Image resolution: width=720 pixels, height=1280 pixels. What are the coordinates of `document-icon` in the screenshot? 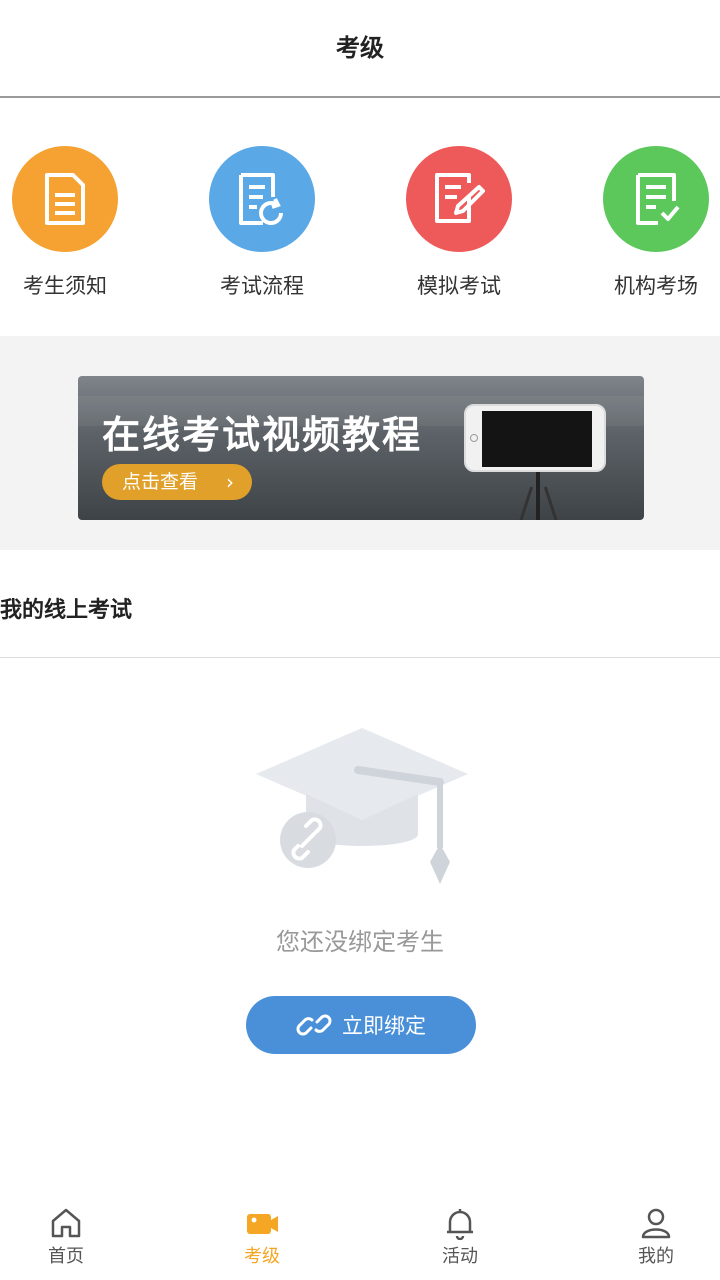 It's located at (65, 199).